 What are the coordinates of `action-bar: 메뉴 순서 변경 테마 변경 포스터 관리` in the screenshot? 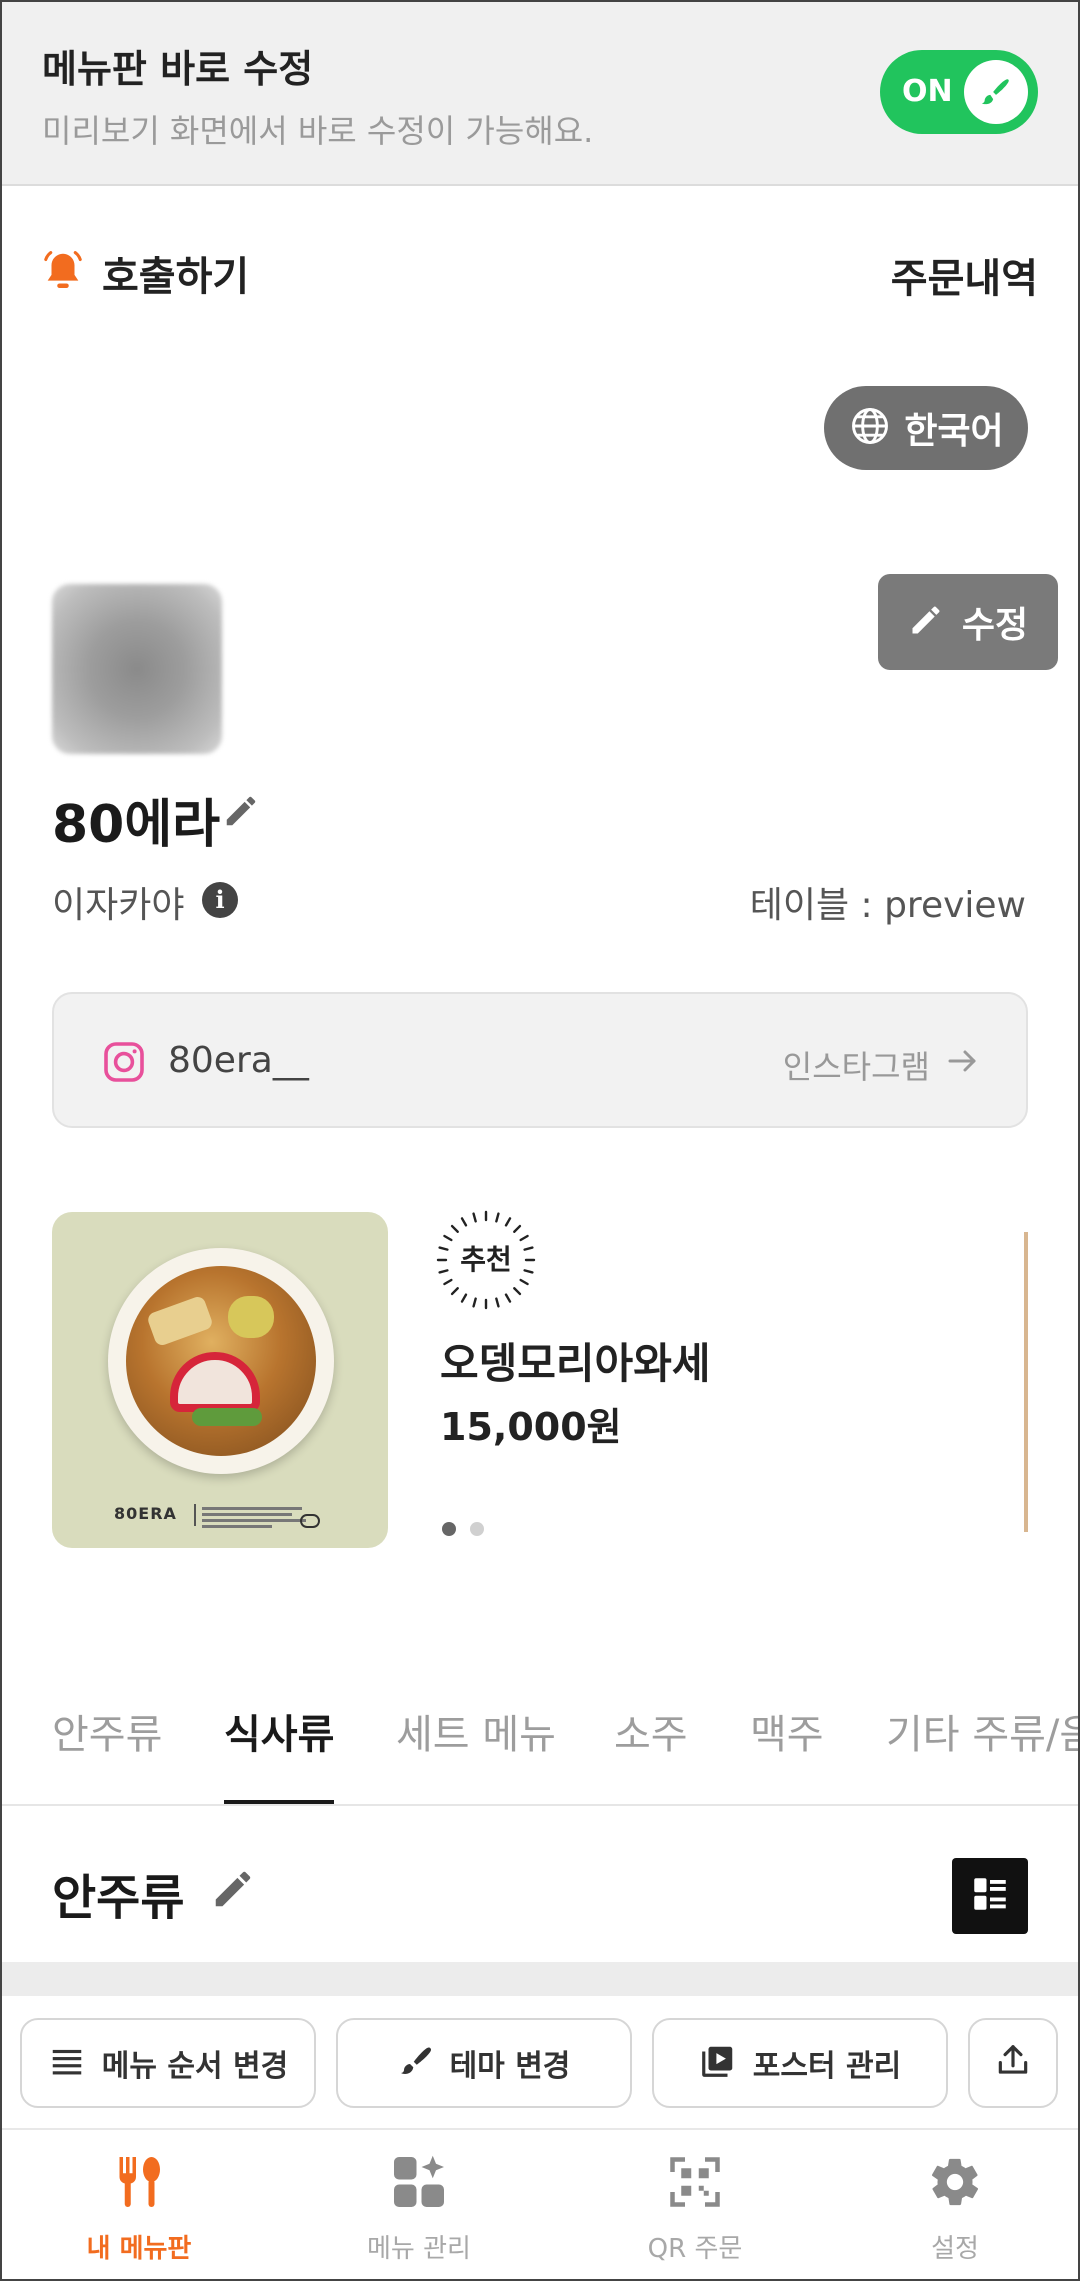 It's located at (540, 2062).